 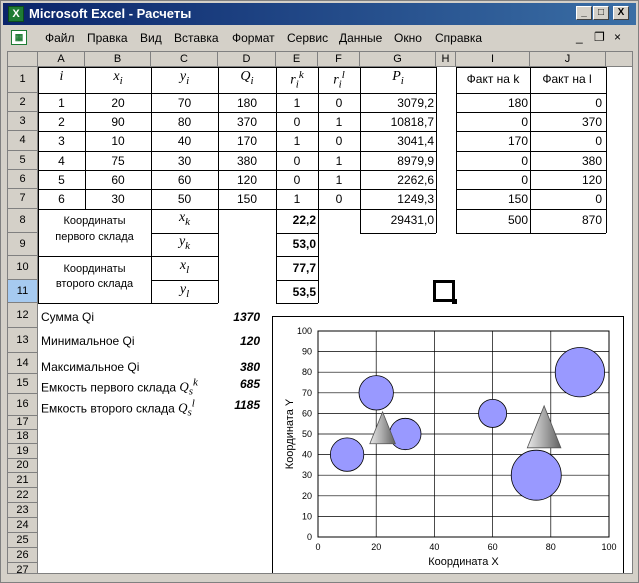 What do you see at coordinates (23, 568) in the screenshot?
I see `row-header-27: 27` at bounding box center [23, 568].